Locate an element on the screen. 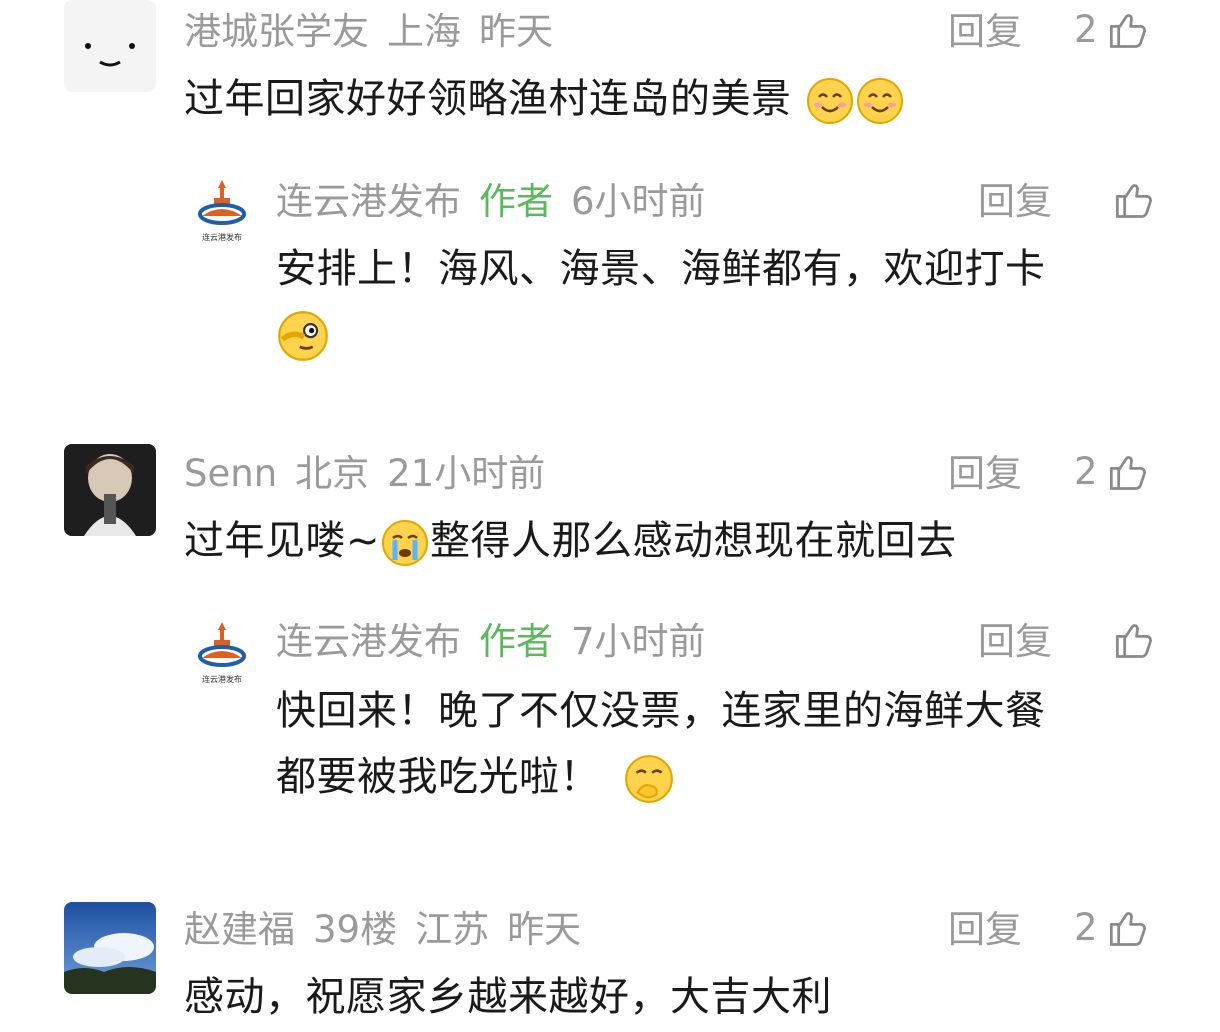 This screenshot has width=1220, height=1032. landscape-photo-icon is located at coordinates (110, 948).